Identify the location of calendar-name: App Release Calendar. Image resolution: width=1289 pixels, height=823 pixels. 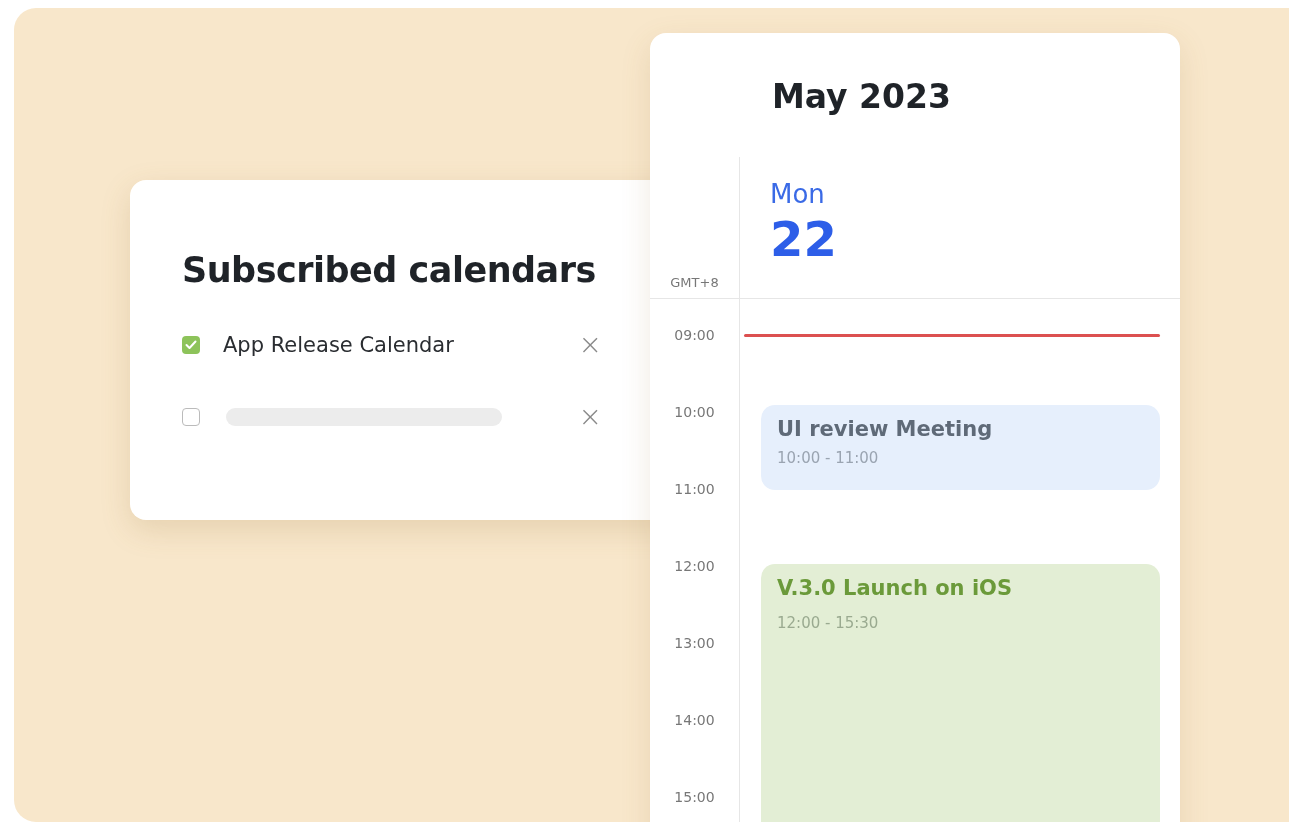
(339, 345).